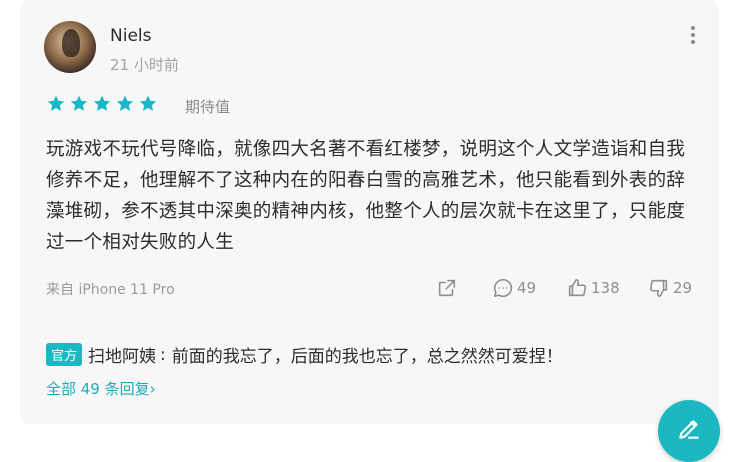 The image size is (729, 462). I want to click on avatar, so click(70, 47).